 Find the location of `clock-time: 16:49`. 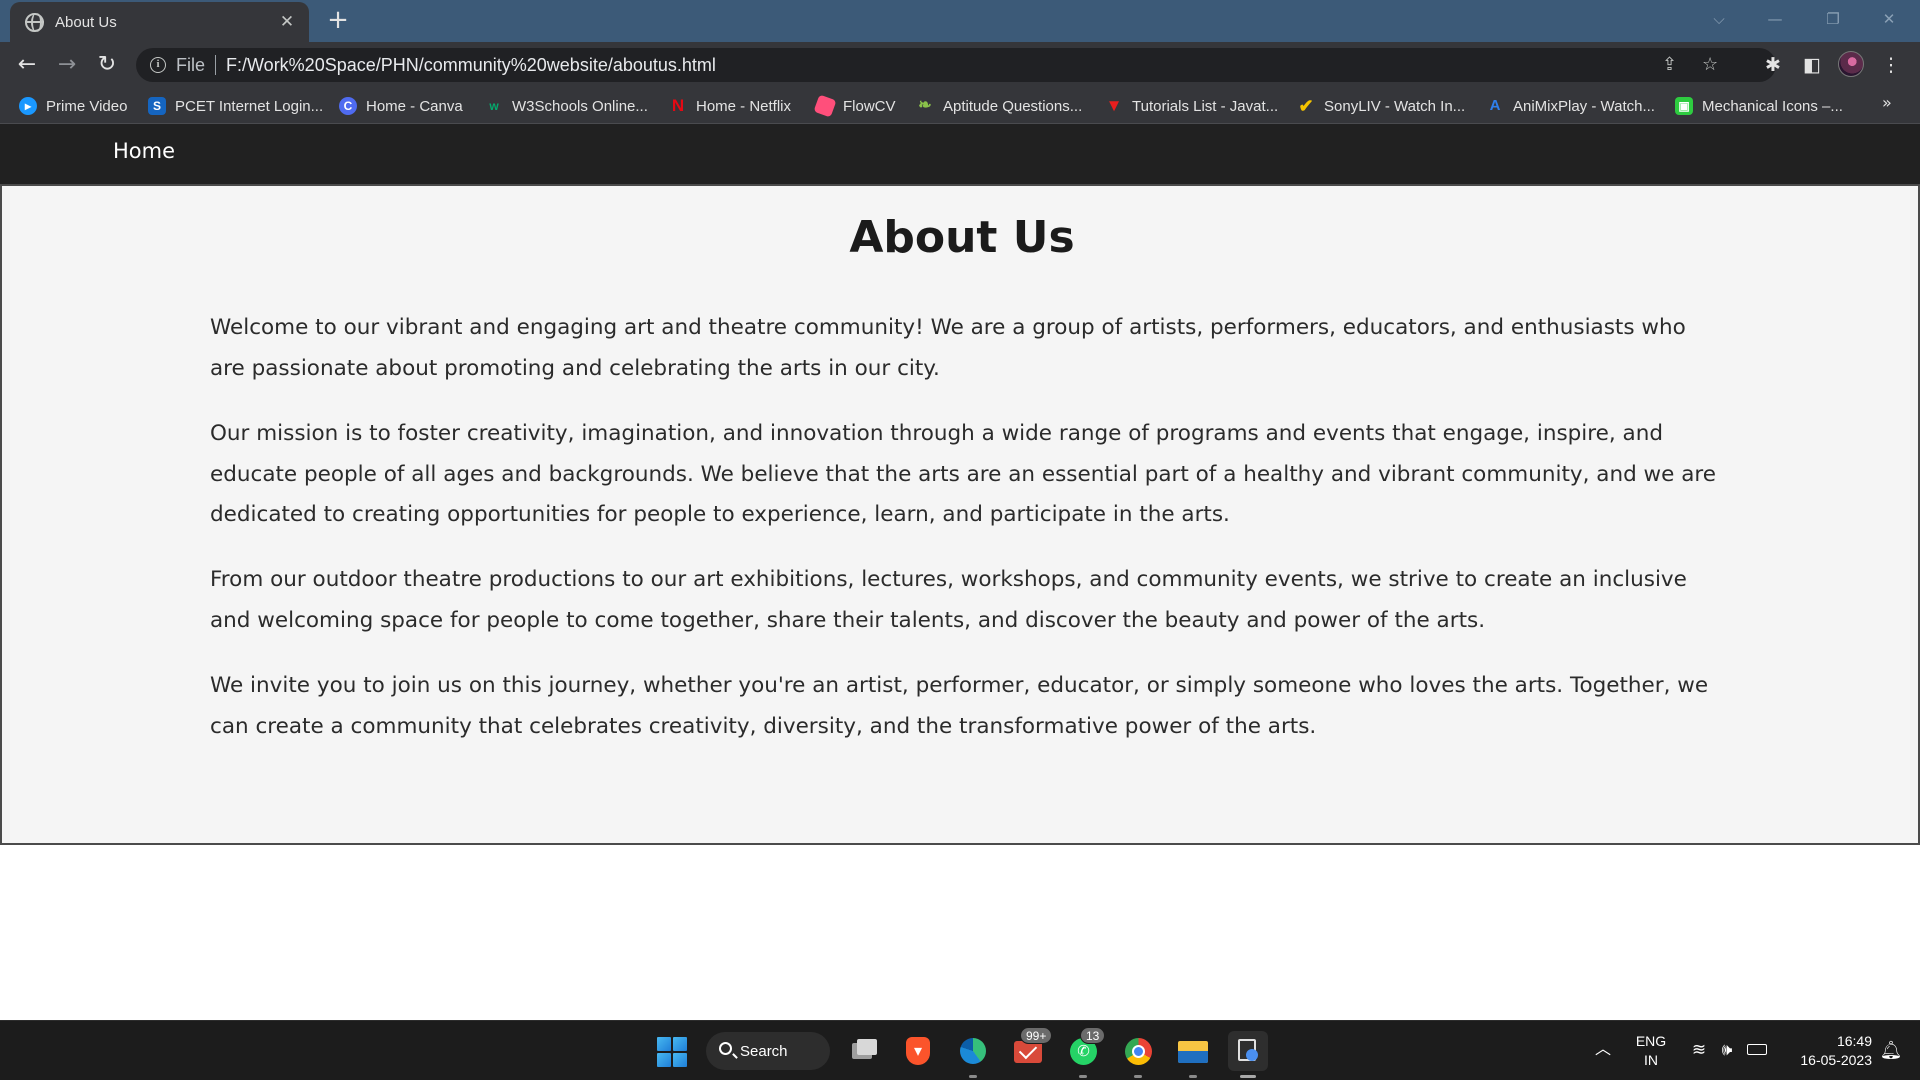

clock-time: 16:49 is located at coordinates (1854, 1041).